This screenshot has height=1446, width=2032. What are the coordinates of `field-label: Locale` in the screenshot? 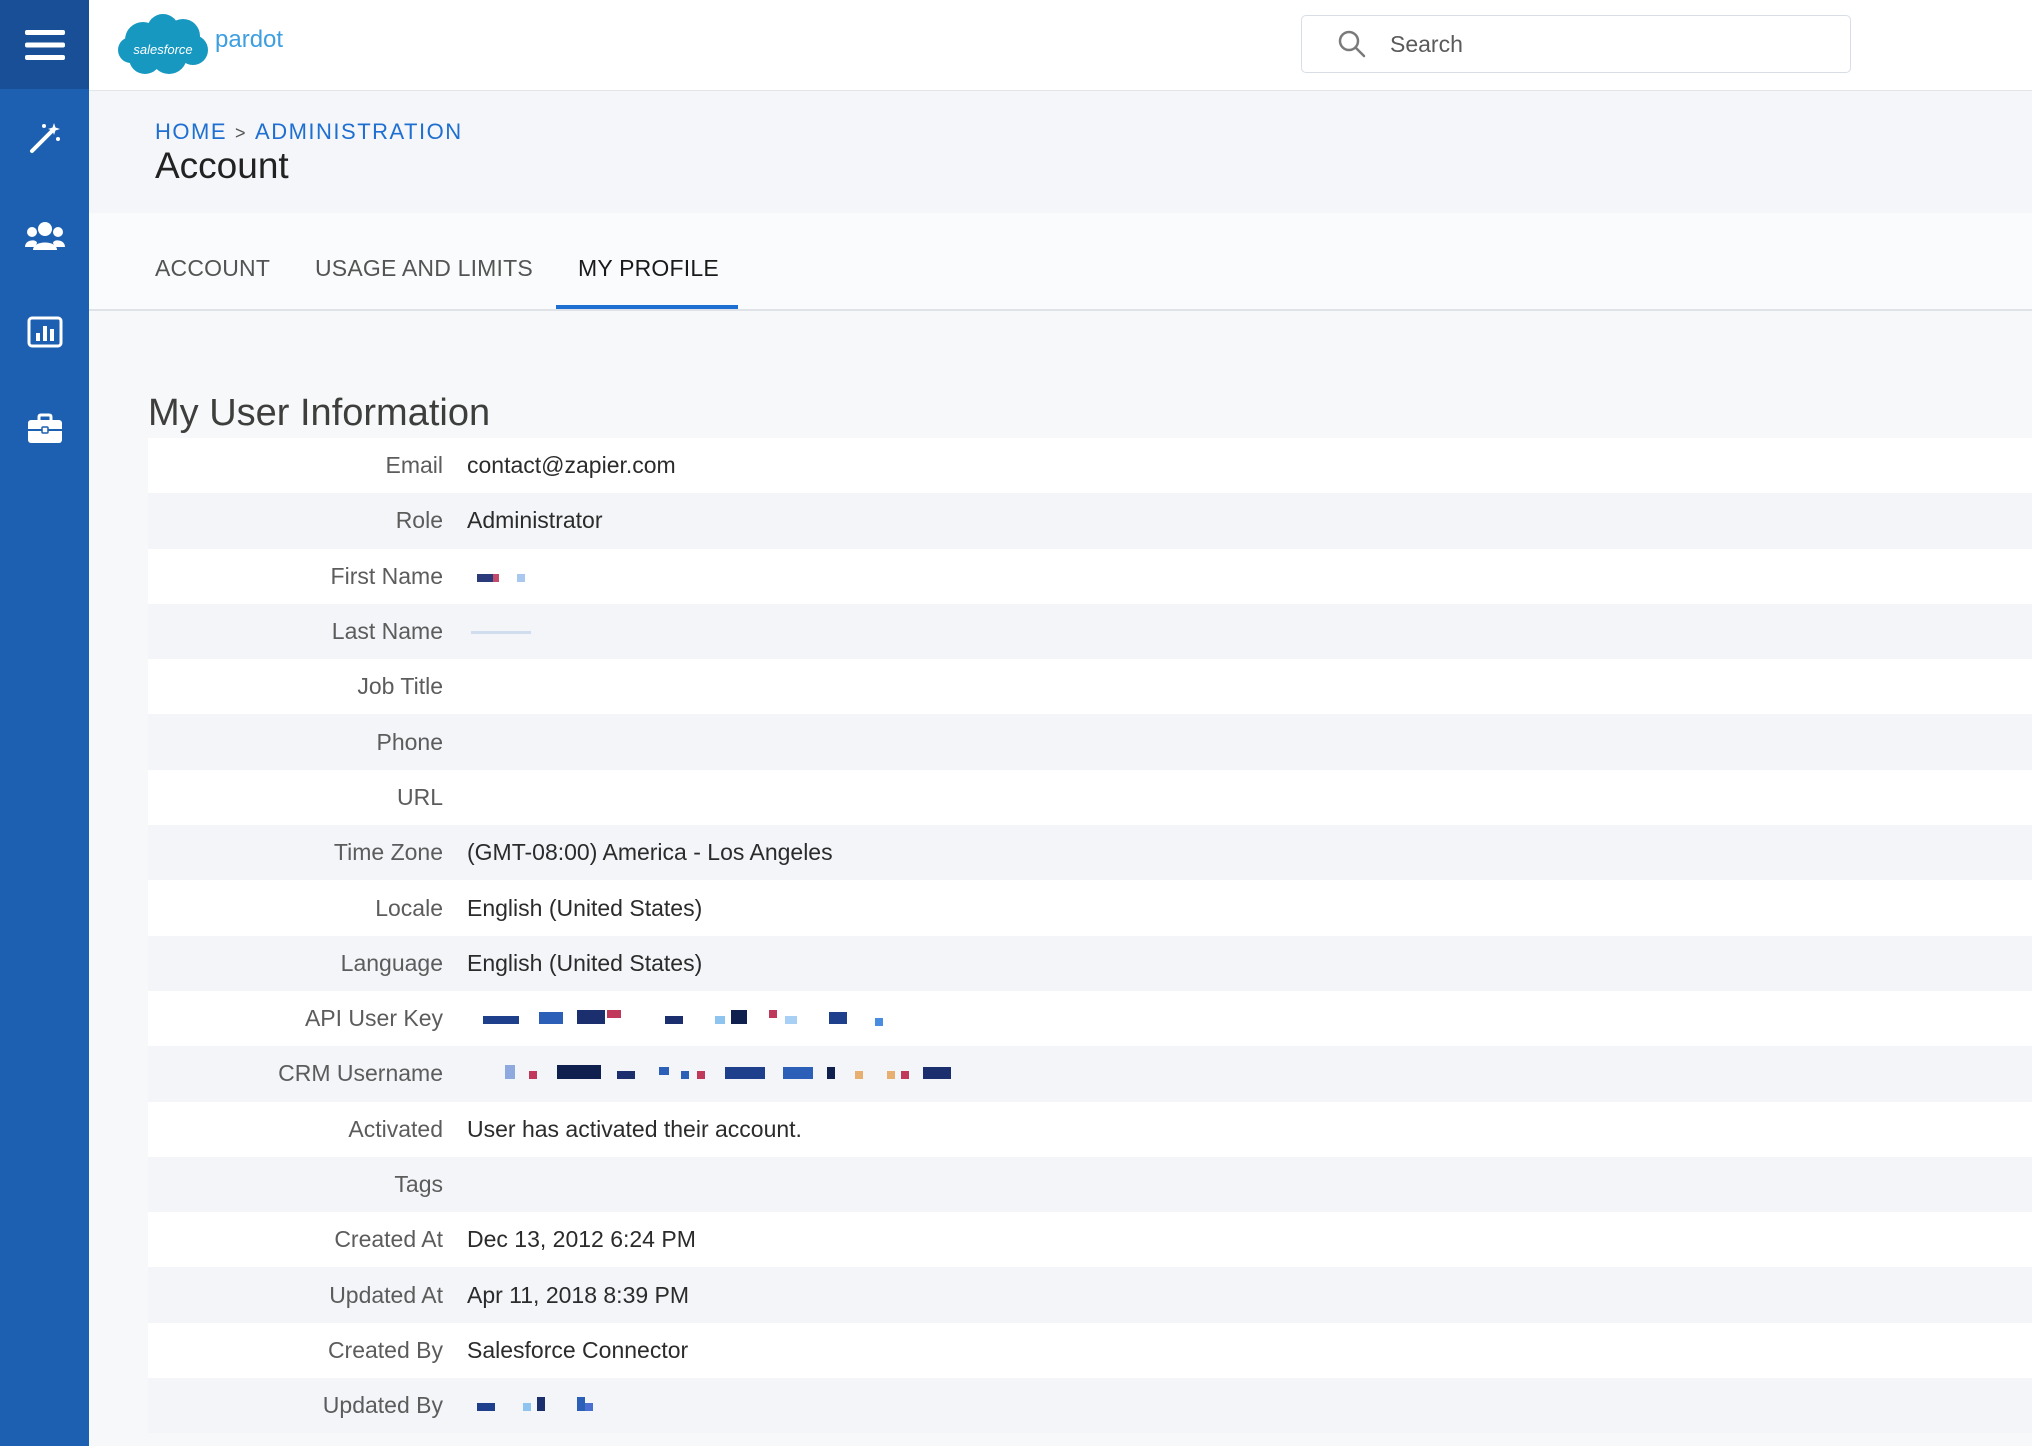 It's located at (409, 907).